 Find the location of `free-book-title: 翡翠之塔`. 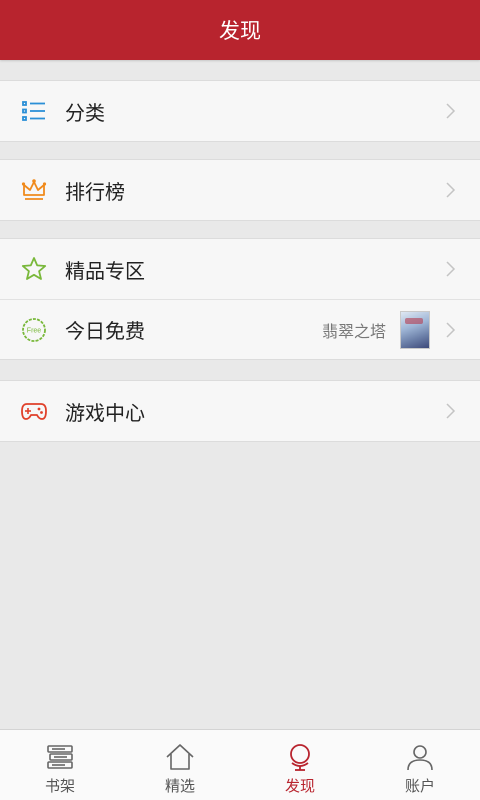

free-book-title: 翡翠之塔 is located at coordinates (353, 331).